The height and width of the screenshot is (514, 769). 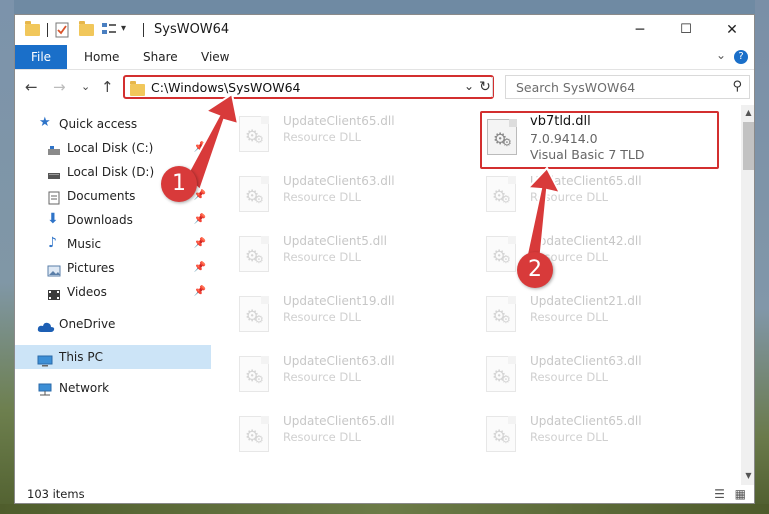 I want to click on sidebar-item-downloads: ⬇ Downloads 📌, so click(x=113, y=220).